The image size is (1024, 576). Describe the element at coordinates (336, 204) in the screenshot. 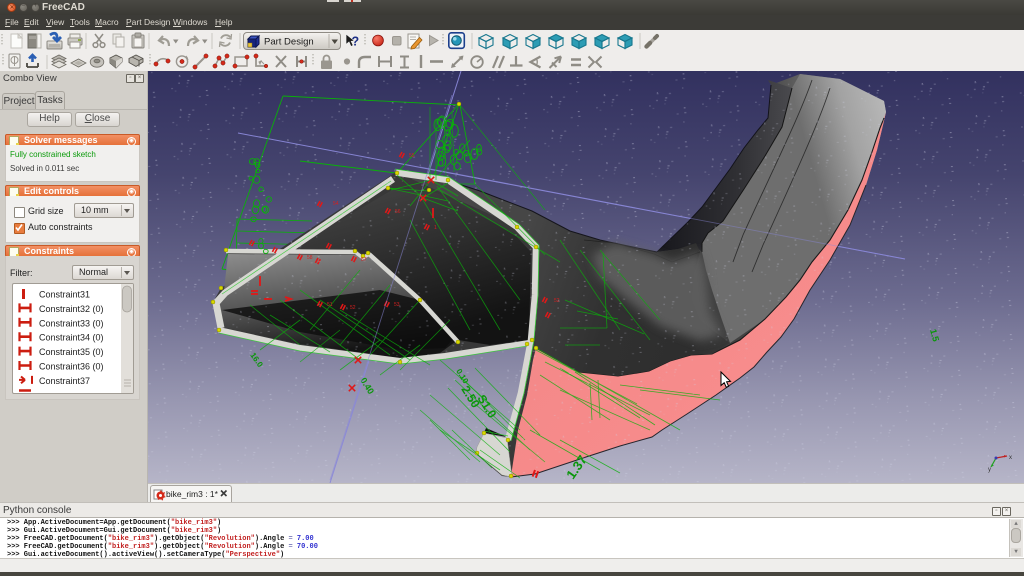

I see `svg-text: 54` at that location.